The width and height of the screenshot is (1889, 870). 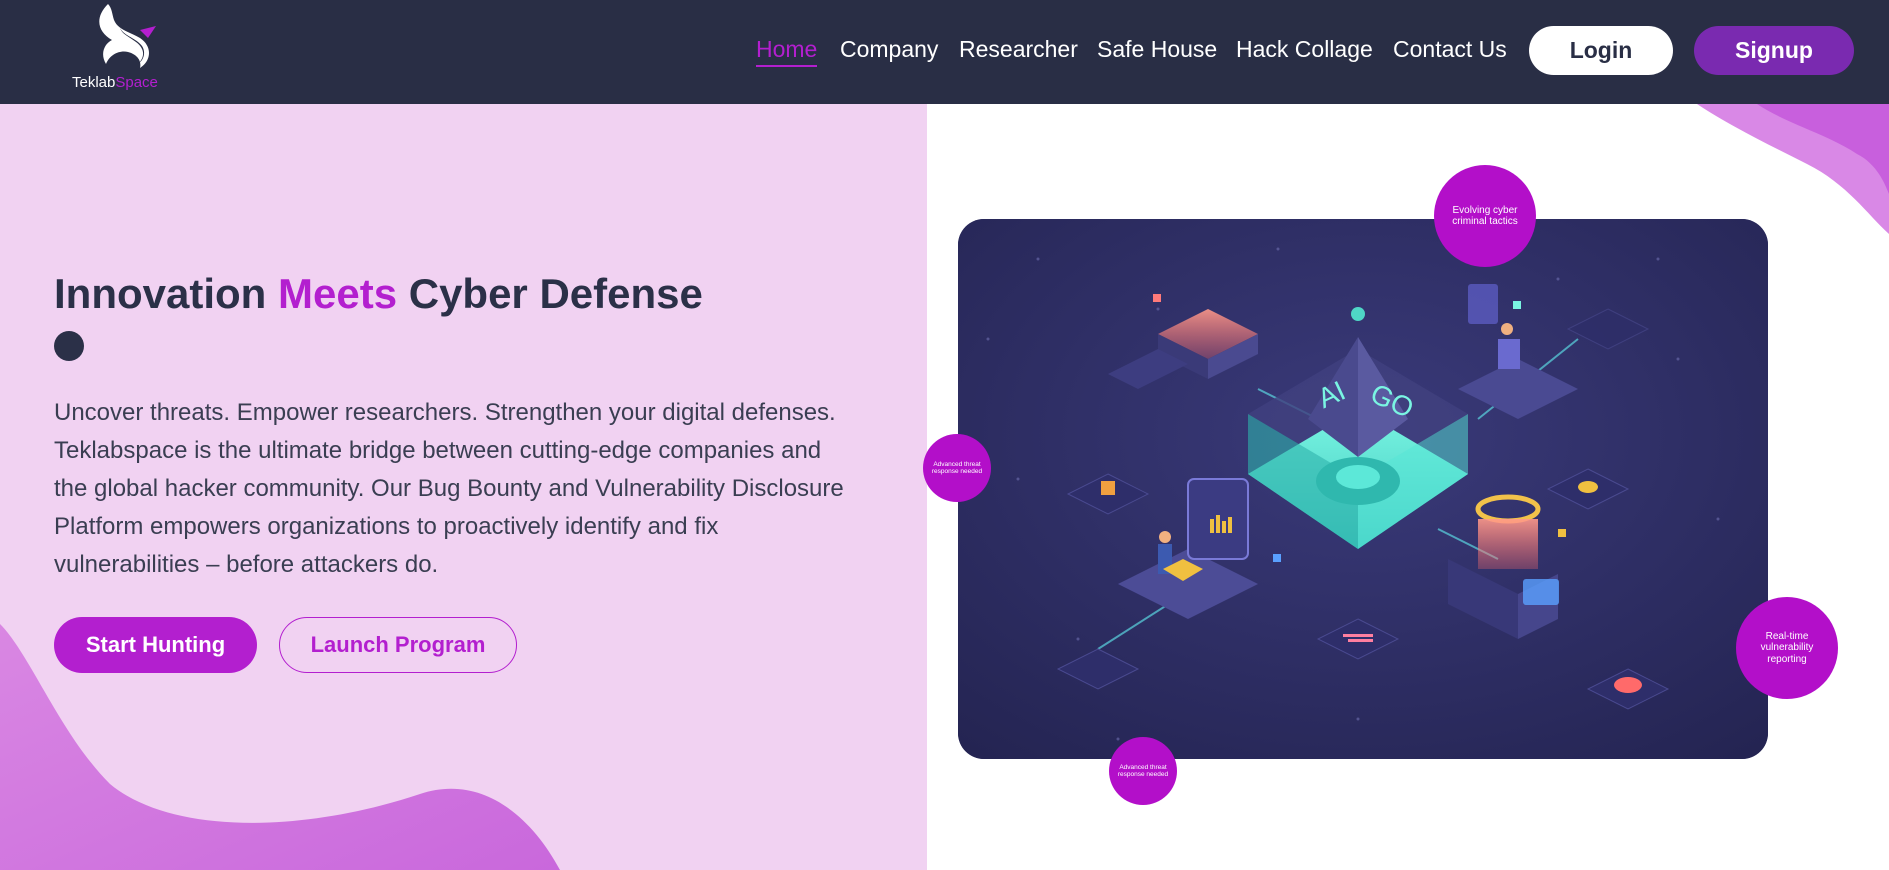 What do you see at coordinates (1485, 216) in the screenshot?
I see `info-bubble-evolving-tactics: Evolving cyber criminal tactics` at bounding box center [1485, 216].